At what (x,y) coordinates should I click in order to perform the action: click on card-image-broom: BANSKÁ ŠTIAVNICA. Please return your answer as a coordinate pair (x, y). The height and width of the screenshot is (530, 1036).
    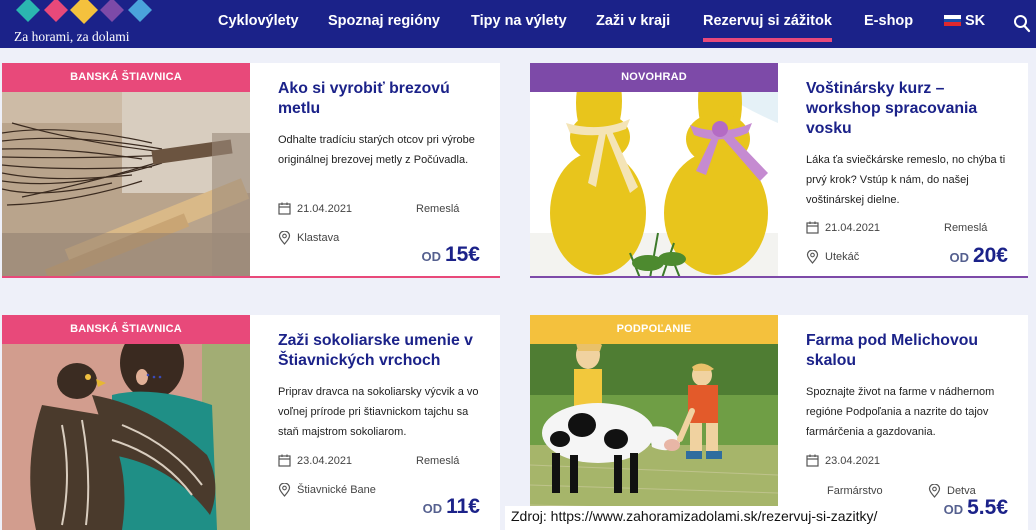
    Looking at the image, I should click on (126, 170).